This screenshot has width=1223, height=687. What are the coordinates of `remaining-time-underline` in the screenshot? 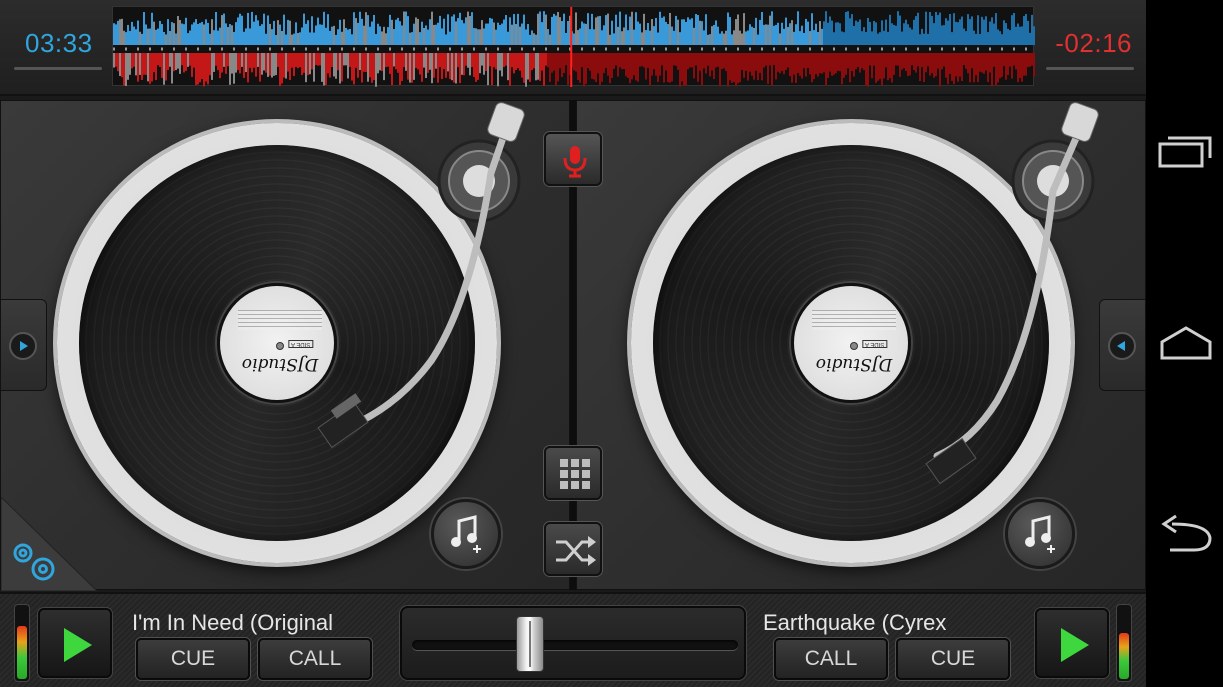 It's located at (1090, 68).